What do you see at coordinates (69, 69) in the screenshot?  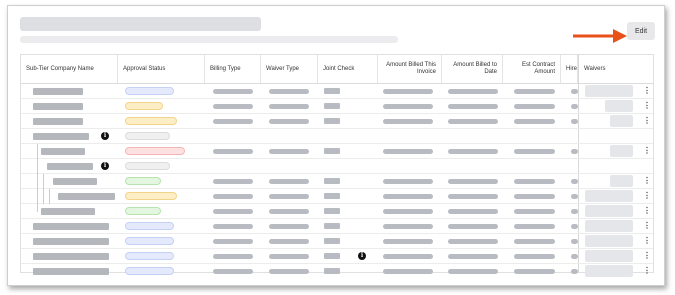 I see `col-subtier-company-name: Sub-Tier Company Name` at bounding box center [69, 69].